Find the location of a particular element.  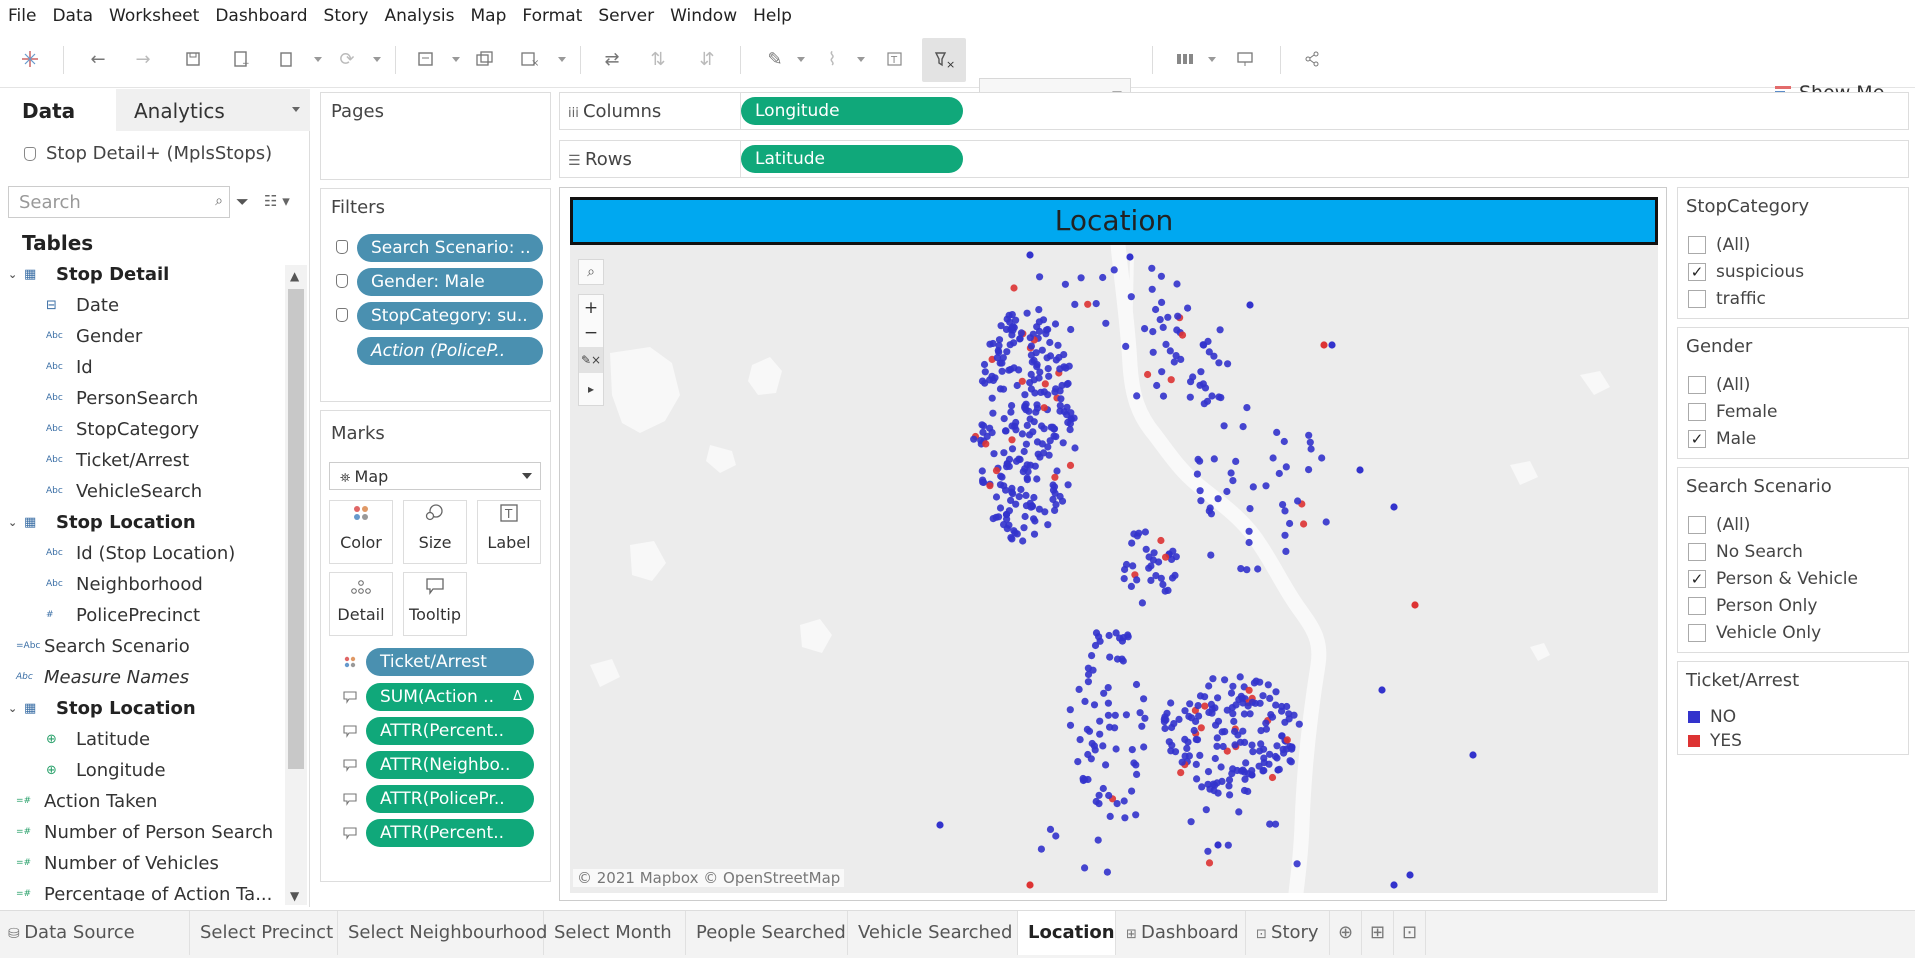

new-worksheet-icon is located at coordinates (427, 59).